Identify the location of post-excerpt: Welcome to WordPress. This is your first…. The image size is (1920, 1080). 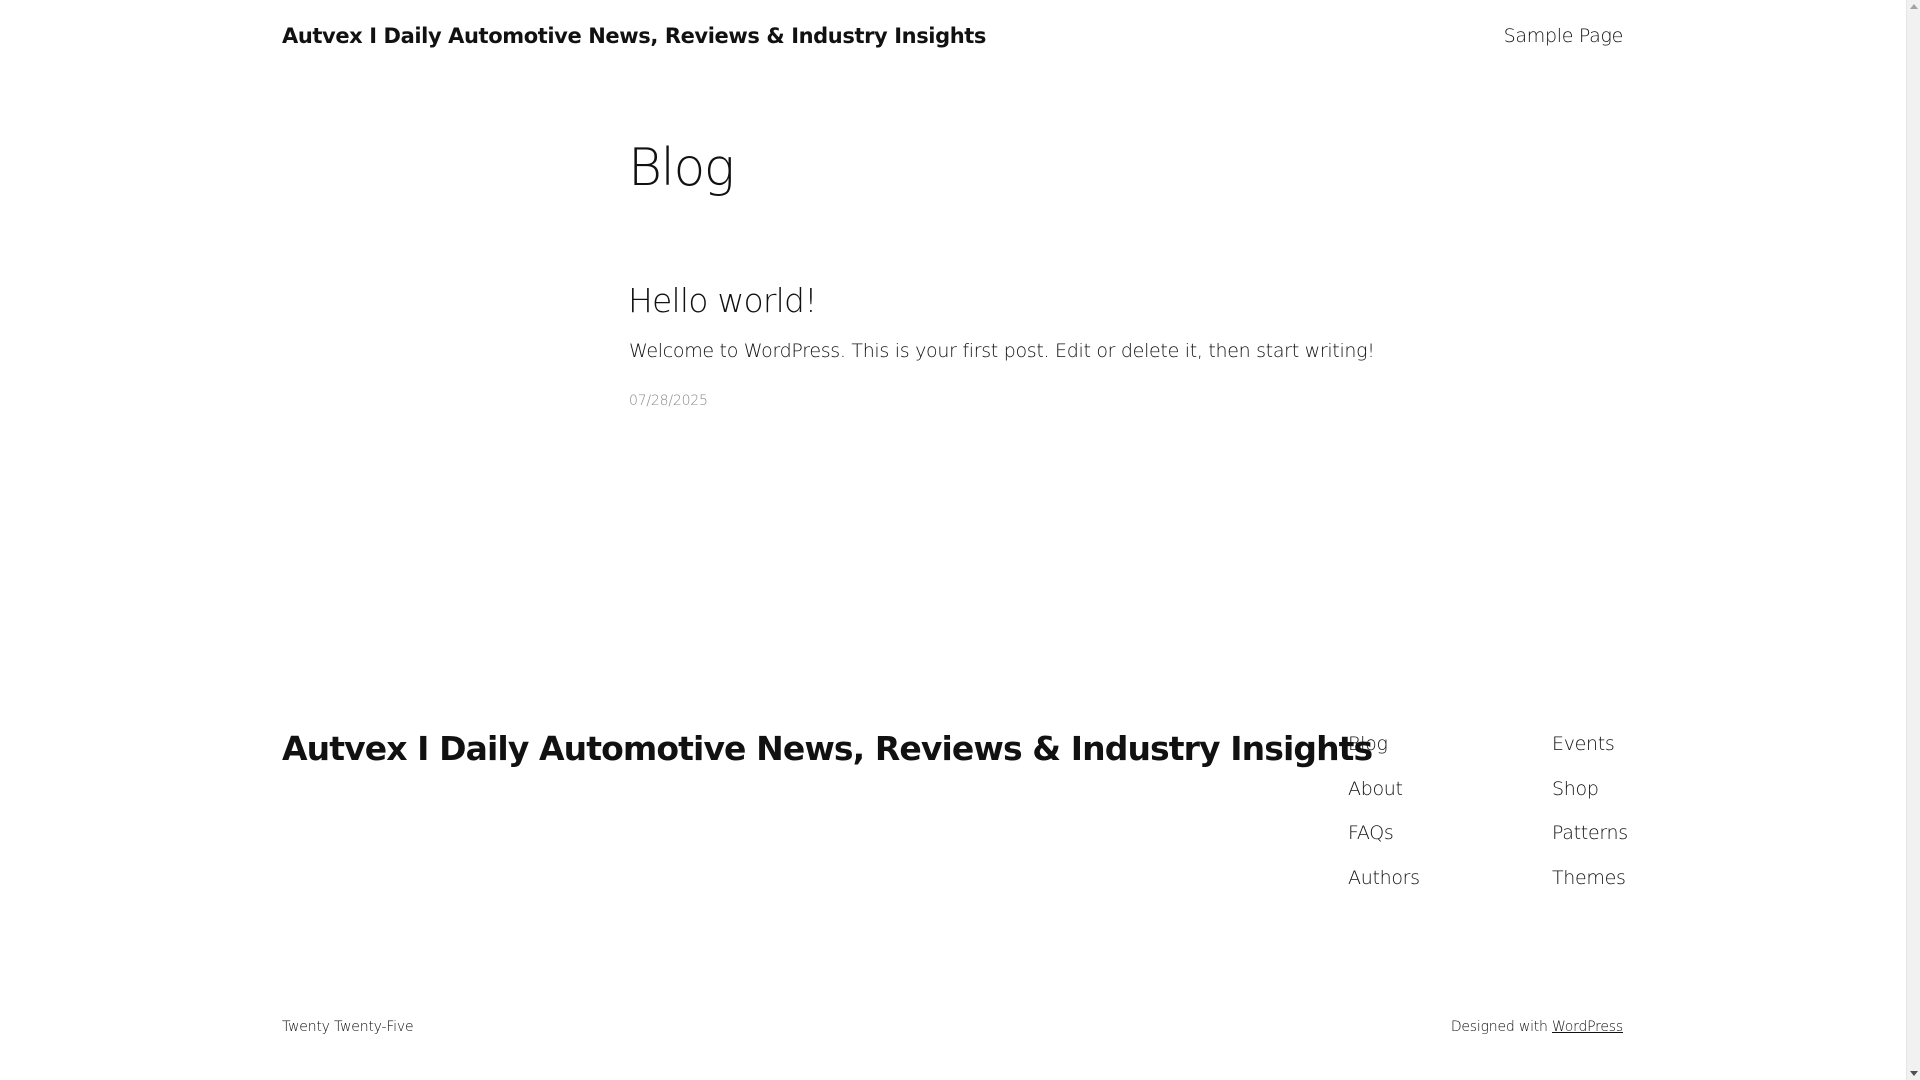
(1002, 351).